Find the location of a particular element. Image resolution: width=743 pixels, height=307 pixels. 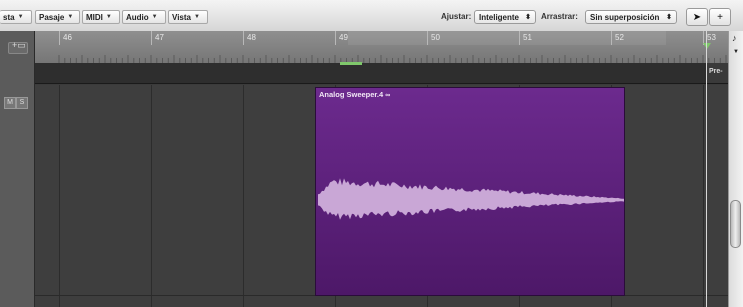

ruler-ticks is located at coordinates (392, 59).